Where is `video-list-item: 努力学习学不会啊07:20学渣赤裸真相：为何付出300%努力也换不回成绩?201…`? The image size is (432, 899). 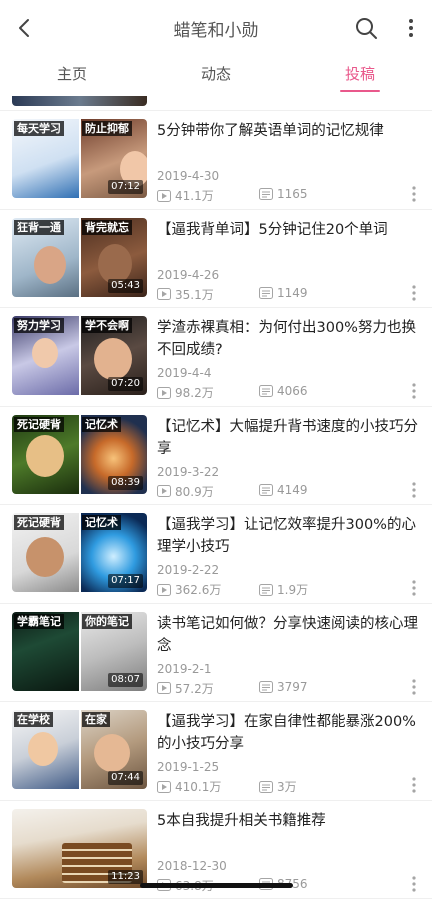 video-list-item: 努力学习学不会啊07:20学渣赤裸真相：为何付出300%努力也换不回成绩?201… is located at coordinates (216, 357).